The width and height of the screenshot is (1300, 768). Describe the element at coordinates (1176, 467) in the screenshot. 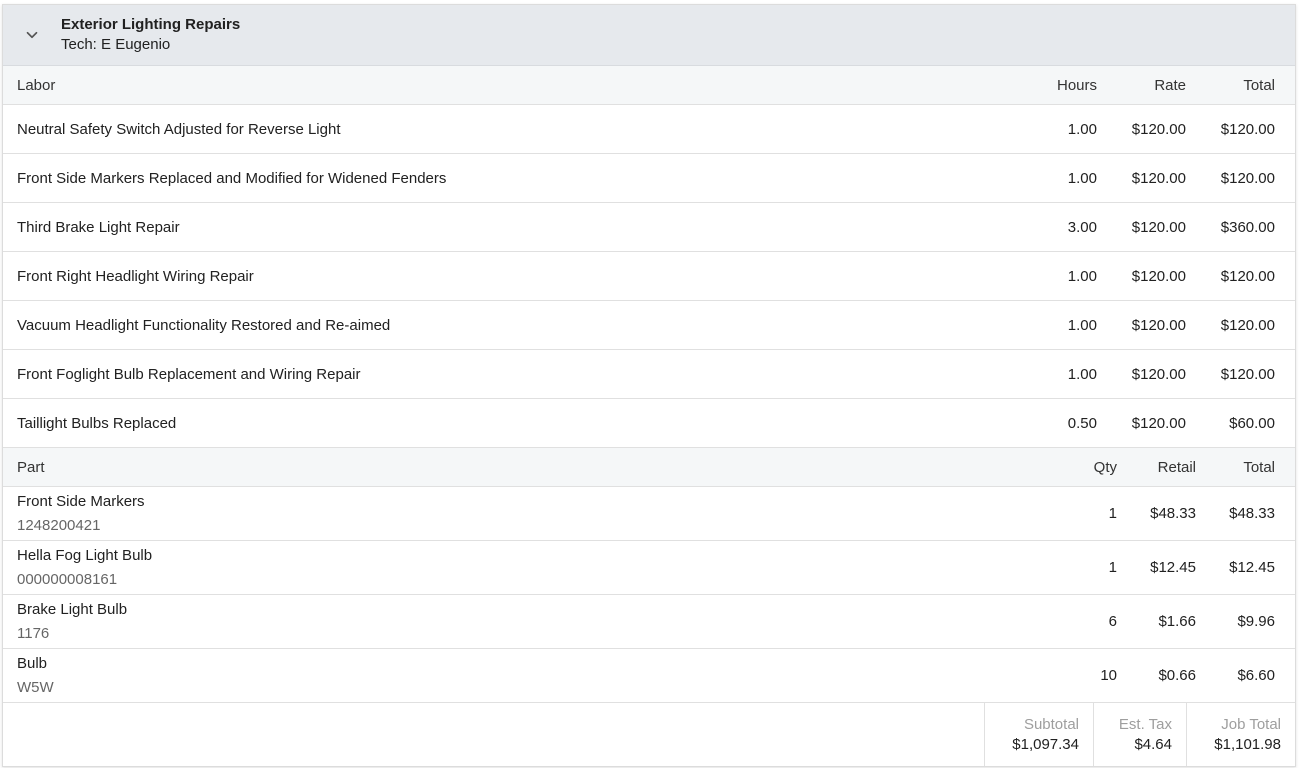

I see `retail-column-header: Retail` at that location.